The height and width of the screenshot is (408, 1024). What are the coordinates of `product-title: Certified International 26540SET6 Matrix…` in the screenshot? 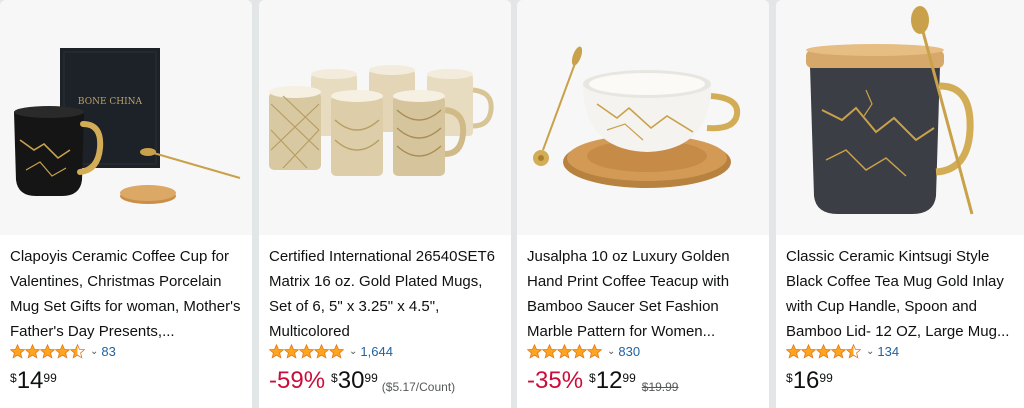 It's located at (387, 294).